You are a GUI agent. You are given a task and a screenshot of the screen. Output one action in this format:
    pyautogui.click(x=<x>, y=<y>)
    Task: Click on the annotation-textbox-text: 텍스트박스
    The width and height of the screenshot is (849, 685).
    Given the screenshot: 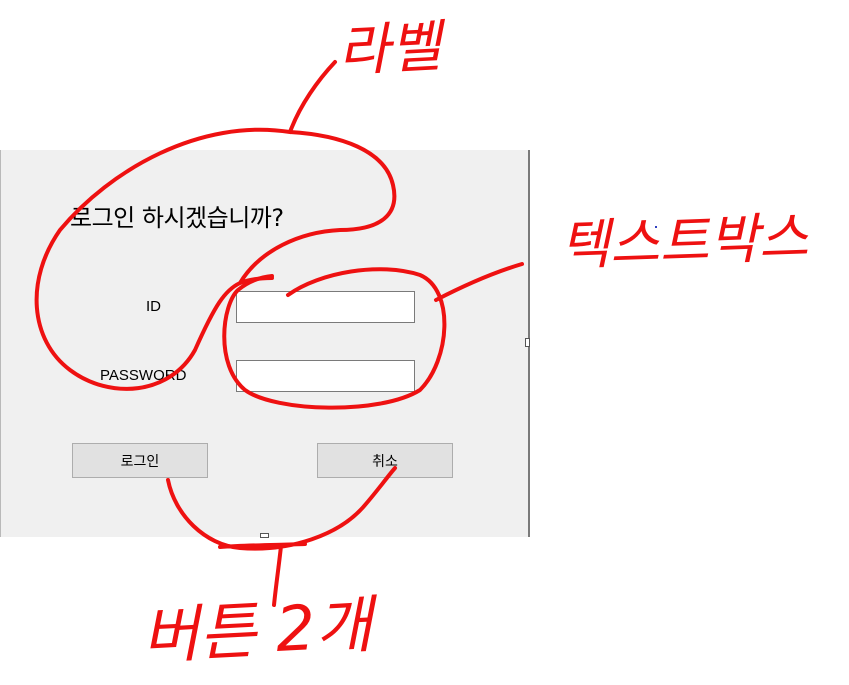 What is the action you would take?
    pyautogui.click(x=684, y=241)
    